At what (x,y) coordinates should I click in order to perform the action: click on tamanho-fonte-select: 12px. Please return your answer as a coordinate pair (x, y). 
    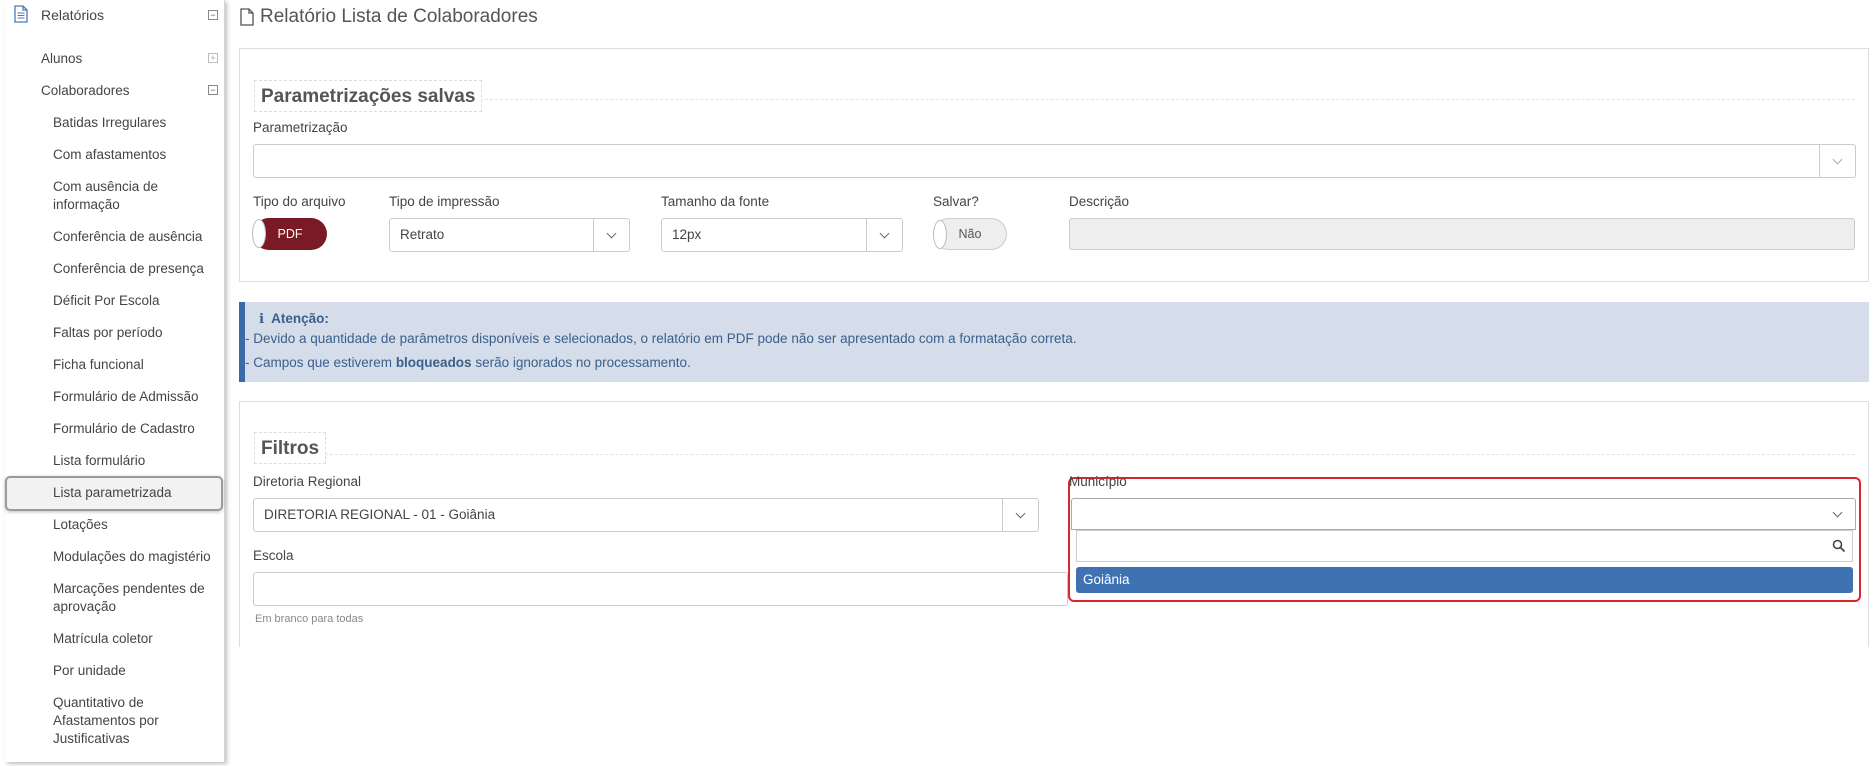
    Looking at the image, I should click on (782, 235).